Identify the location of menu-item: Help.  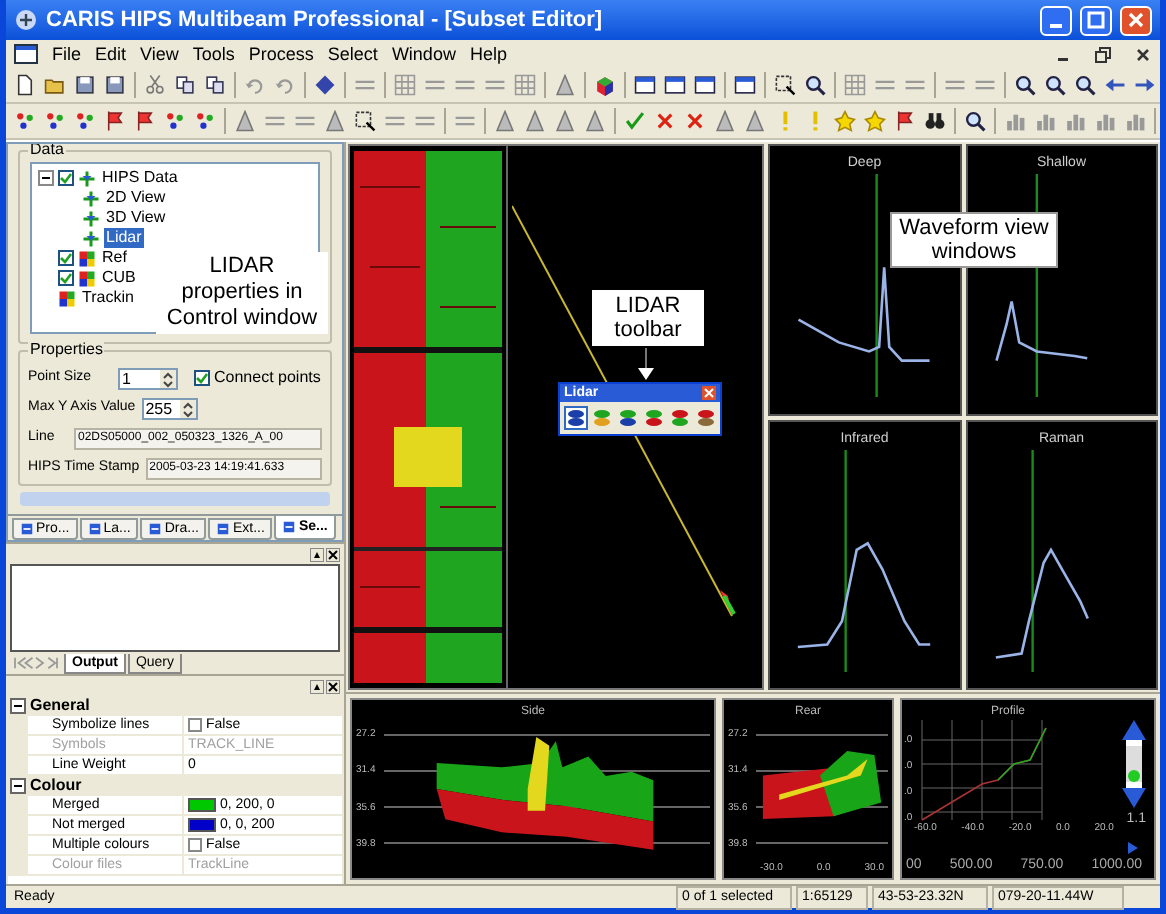
(488, 54).